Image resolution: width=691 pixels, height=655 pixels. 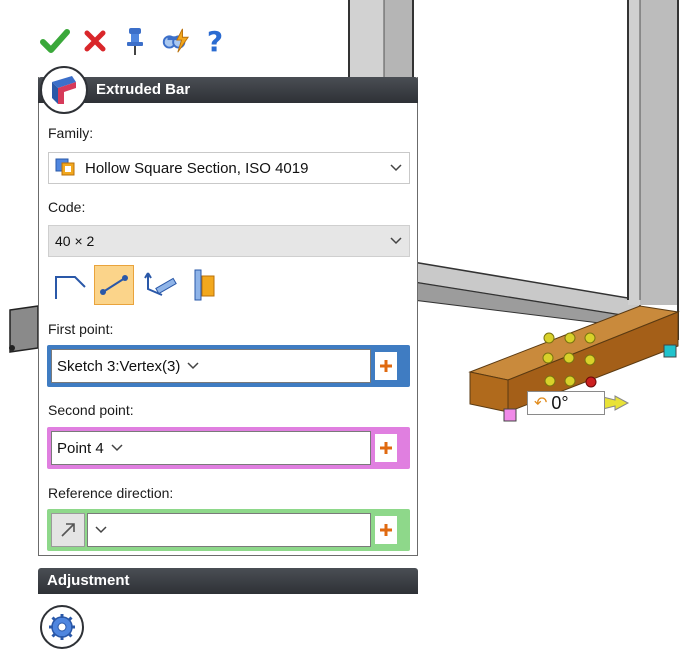 What do you see at coordinates (65, 167) in the screenshot?
I see `profile-library-icon` at bounding box center [65, 167].